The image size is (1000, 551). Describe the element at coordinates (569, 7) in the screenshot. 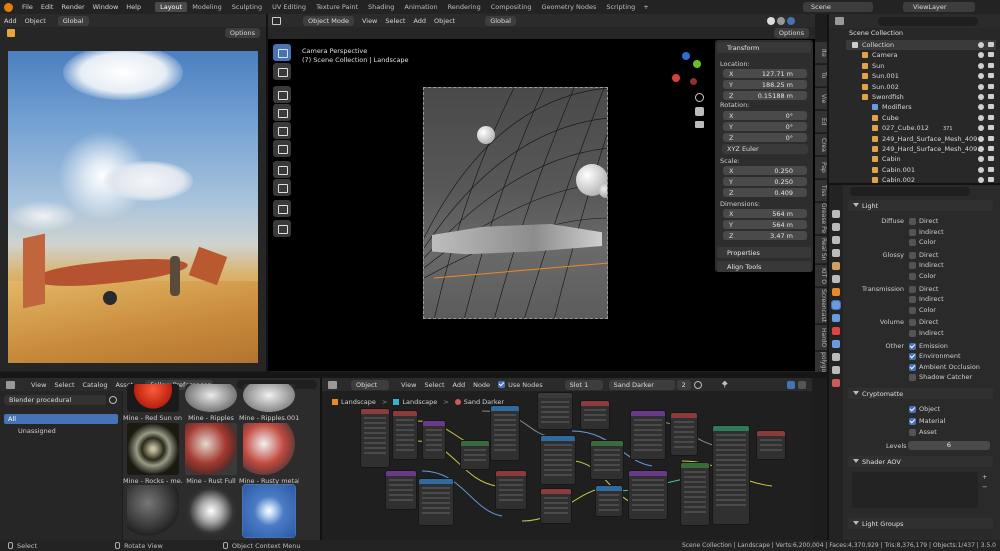

I see `tab-geometry-nodes: Geometry Nodes` at that location.